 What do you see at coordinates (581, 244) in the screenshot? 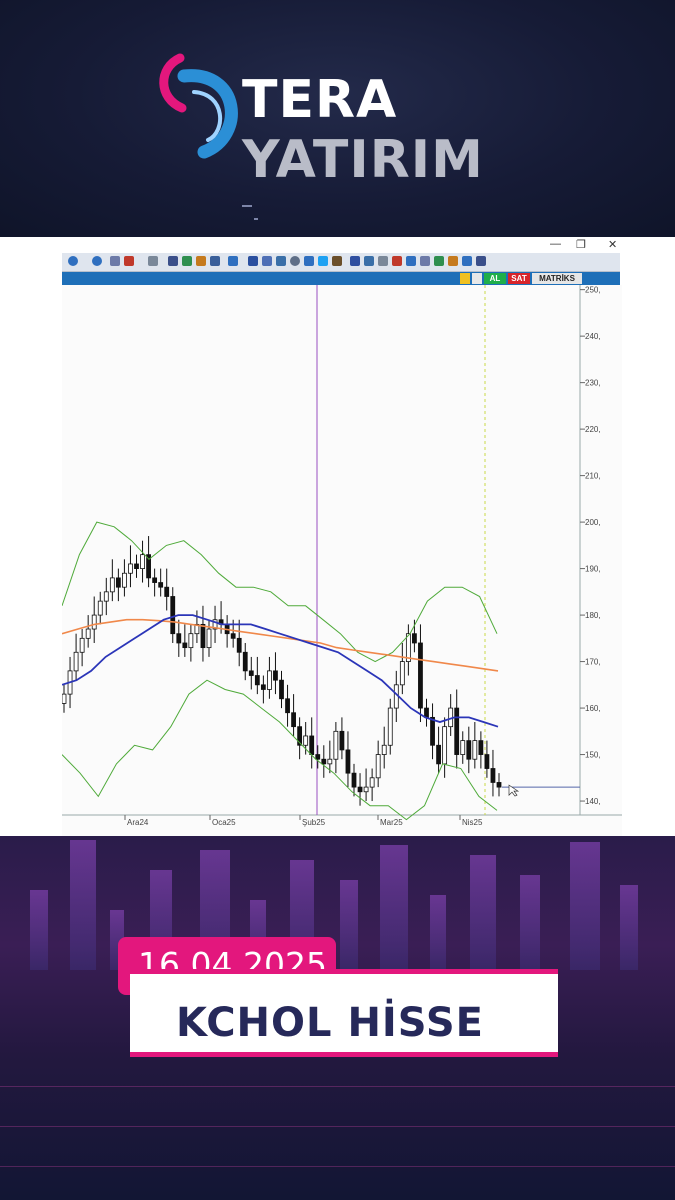
I see `maximize-button: ❐` at bounding box center [581, 244].